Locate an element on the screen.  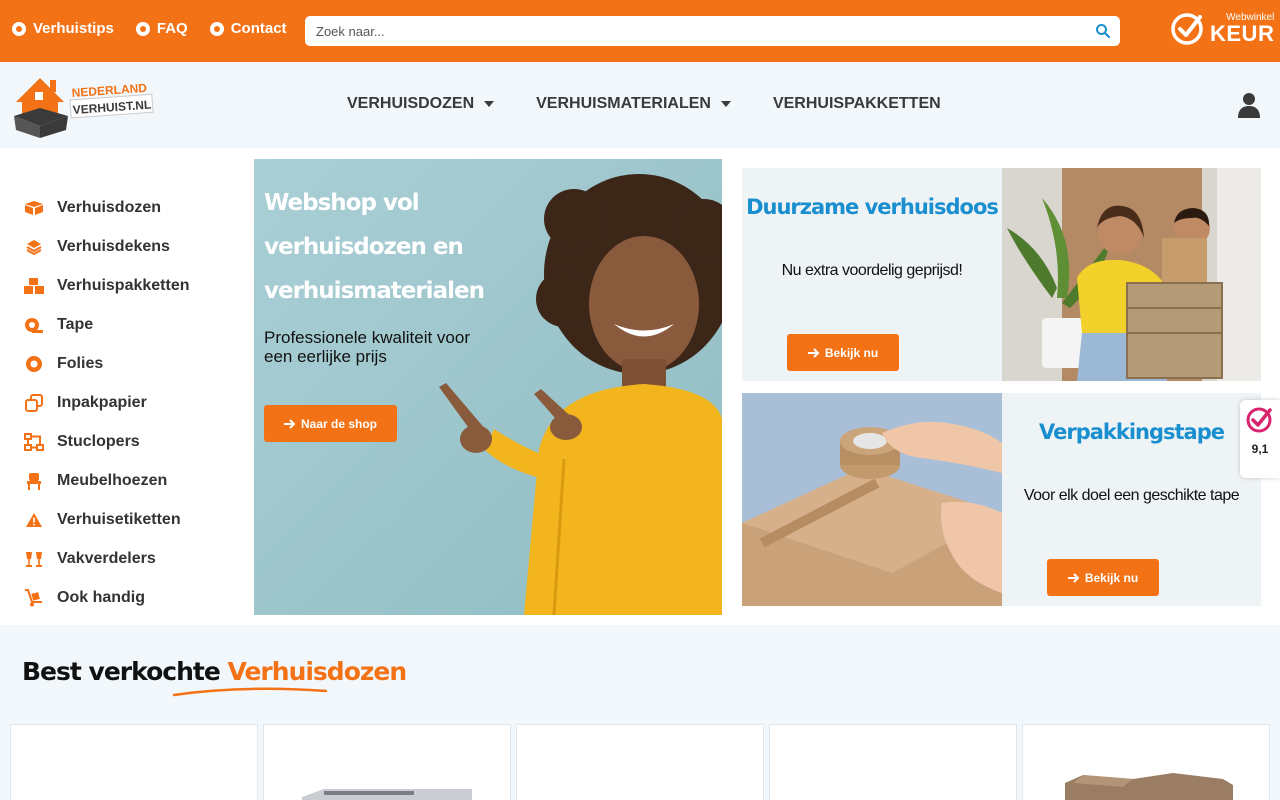
site-logo: NEDERLAND VERHUIST.NL is located at coordinates (82, 105).